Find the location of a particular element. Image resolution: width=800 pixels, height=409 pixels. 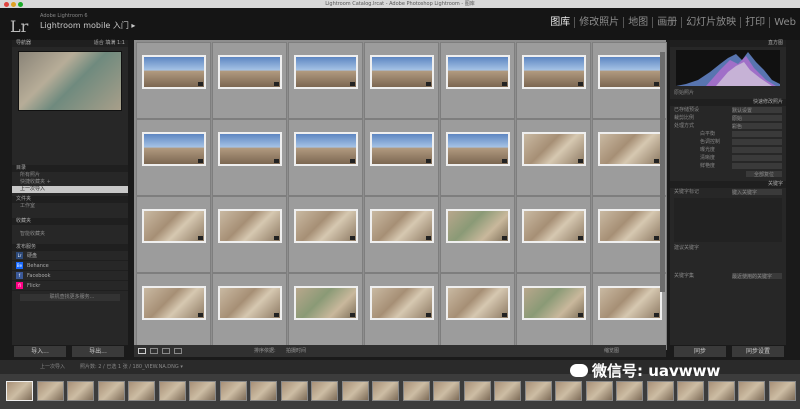

catalog-item: 快捷收藏夹 + is located at coordinates (70, 182).